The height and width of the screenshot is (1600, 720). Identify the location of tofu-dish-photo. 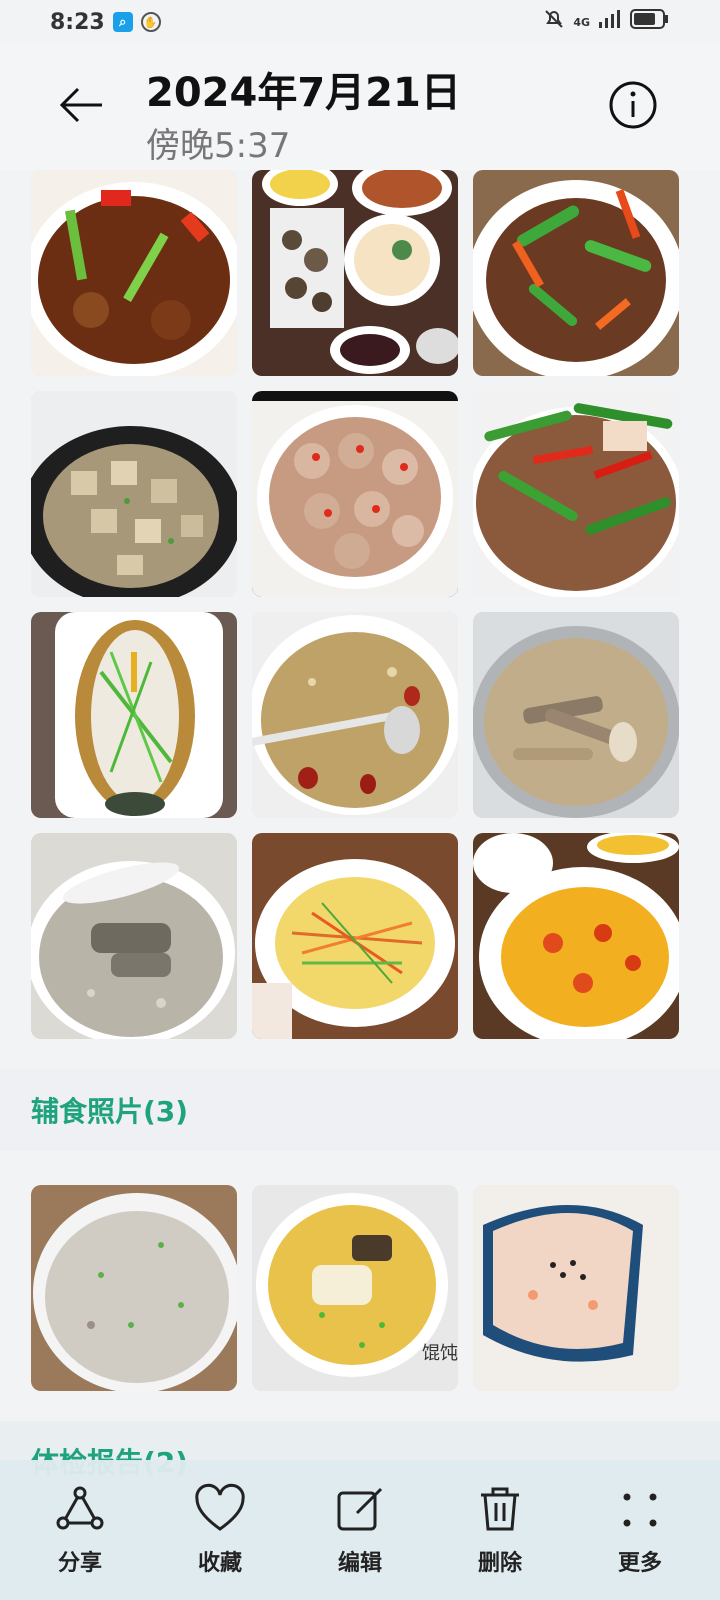
(134, 494).